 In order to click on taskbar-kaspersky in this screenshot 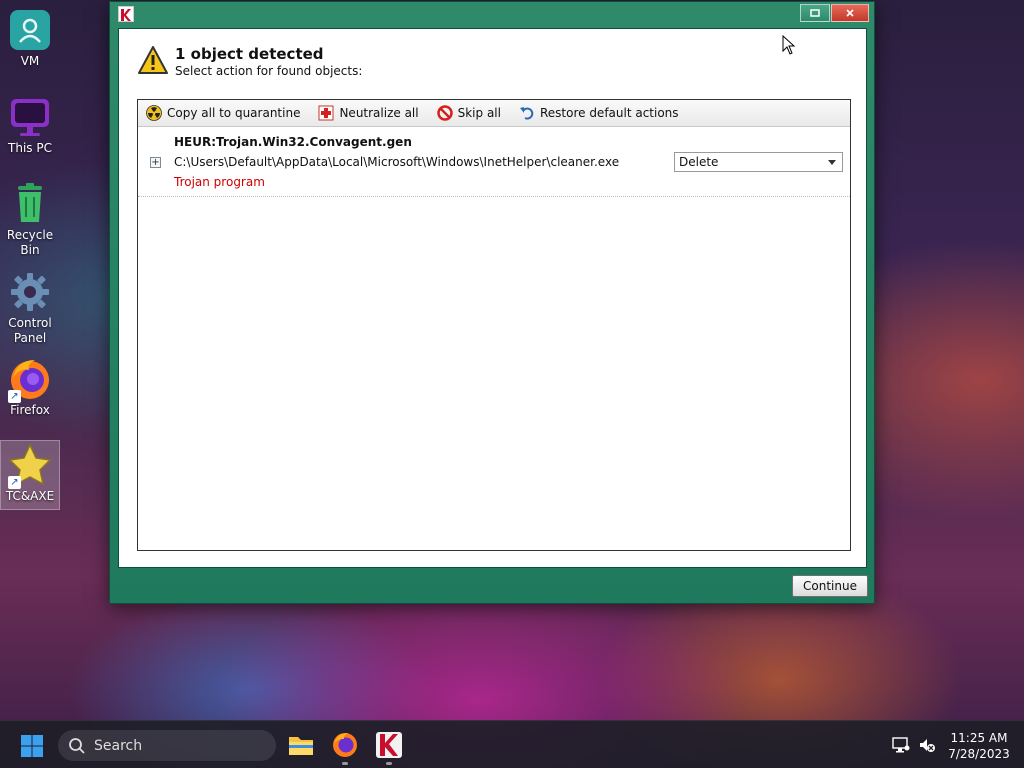, I will do `click(389, 748)`.